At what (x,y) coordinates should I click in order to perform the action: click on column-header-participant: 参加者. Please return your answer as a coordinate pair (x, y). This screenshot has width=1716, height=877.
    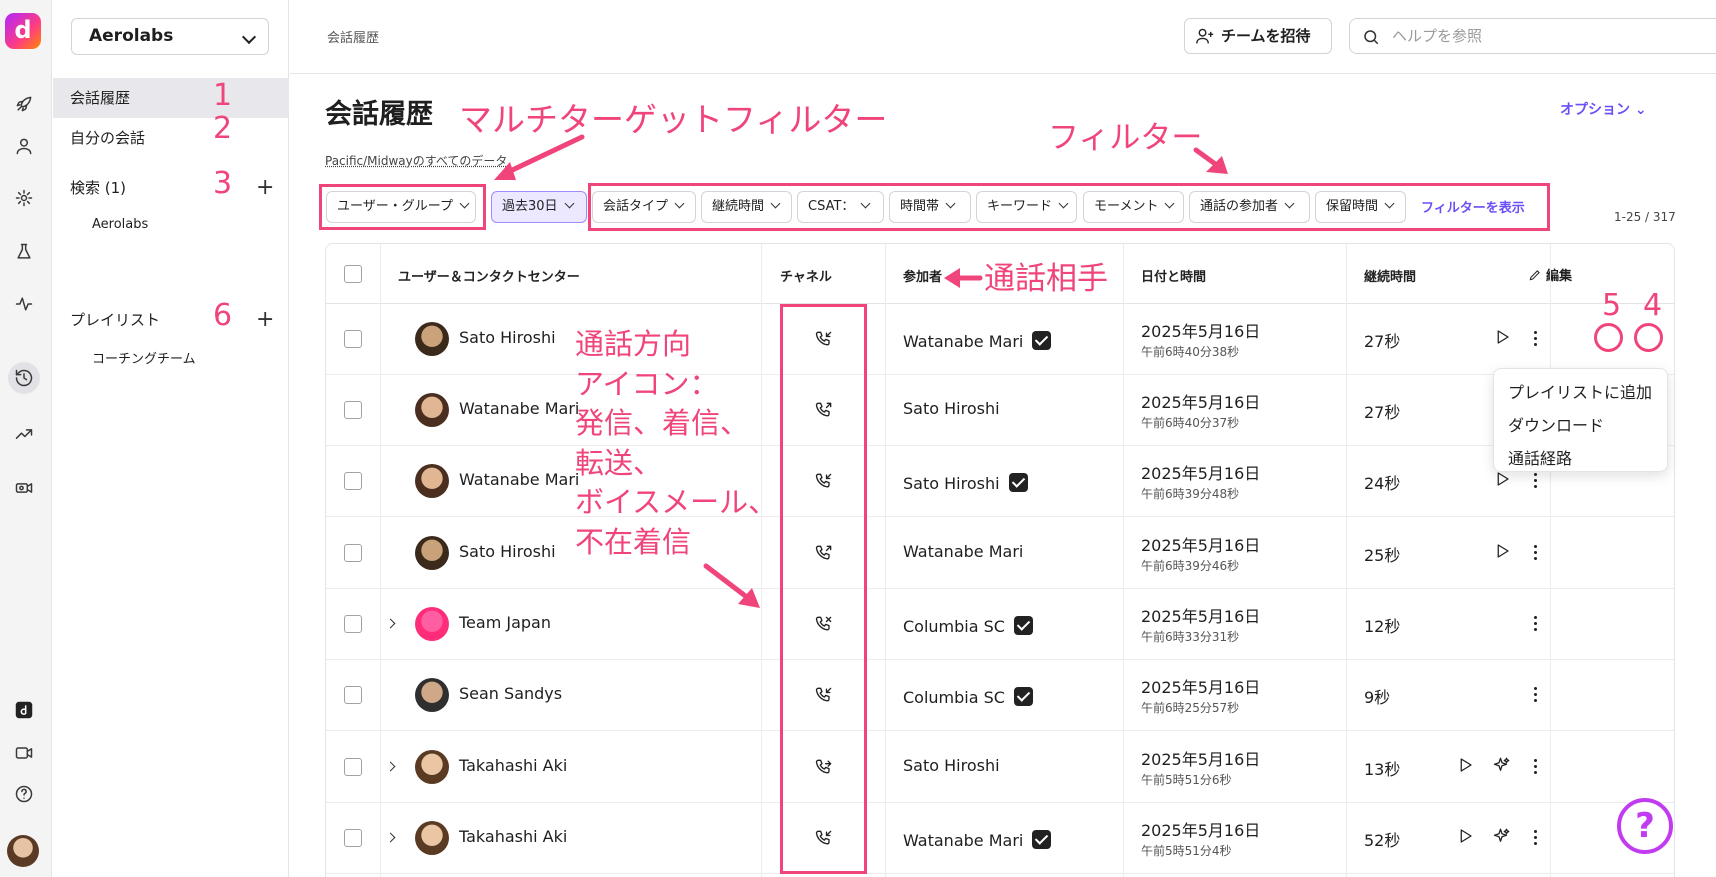
    Looking at the image, I should click on (922, 275).